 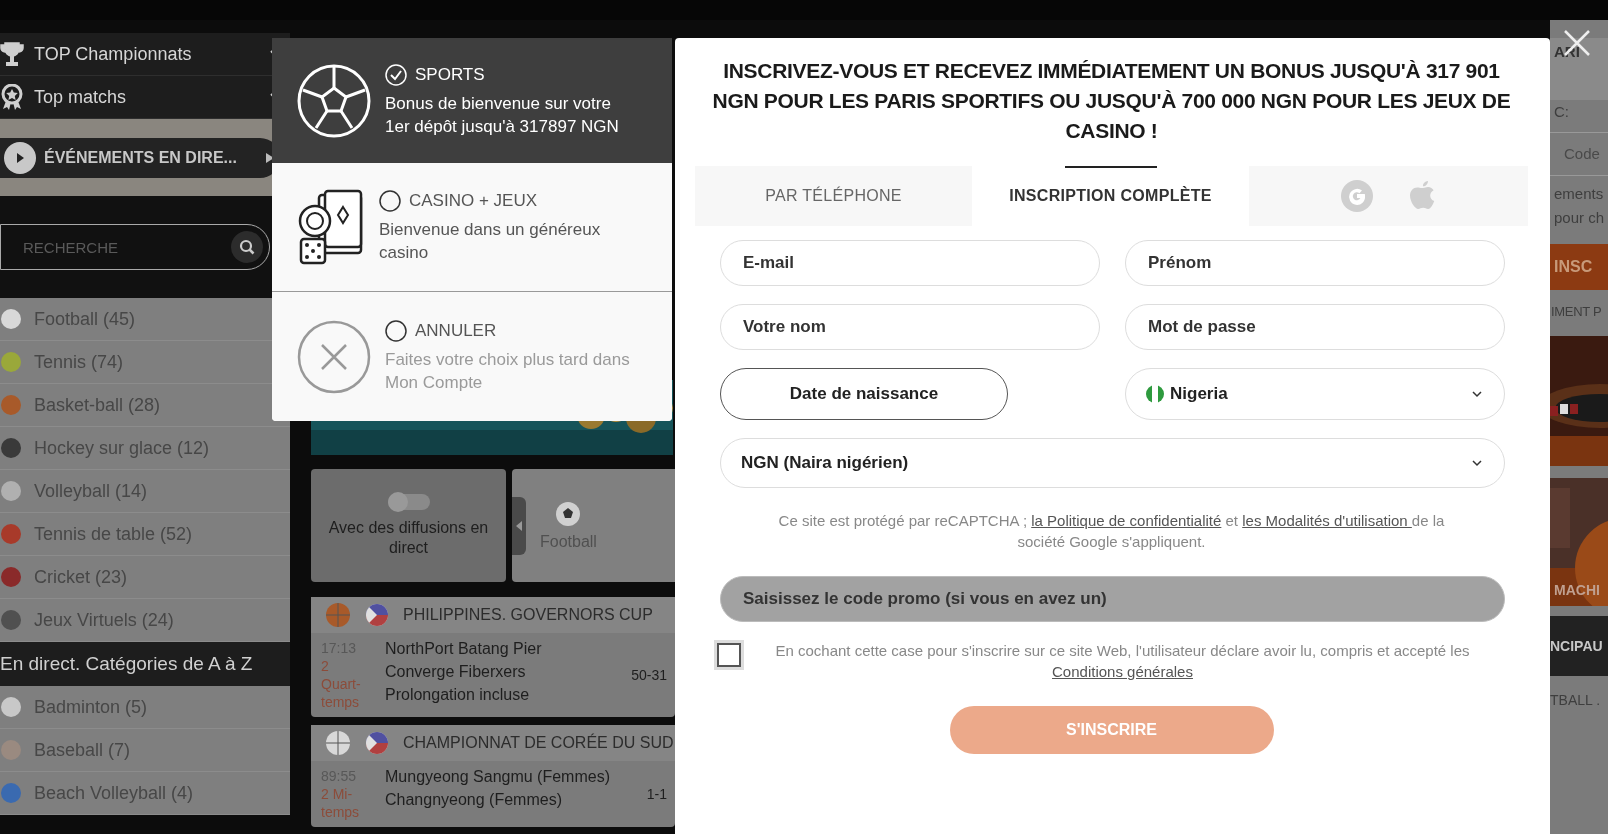 I want to click on link: les Modalités d'utilisation, so click(x=1327, y=520).